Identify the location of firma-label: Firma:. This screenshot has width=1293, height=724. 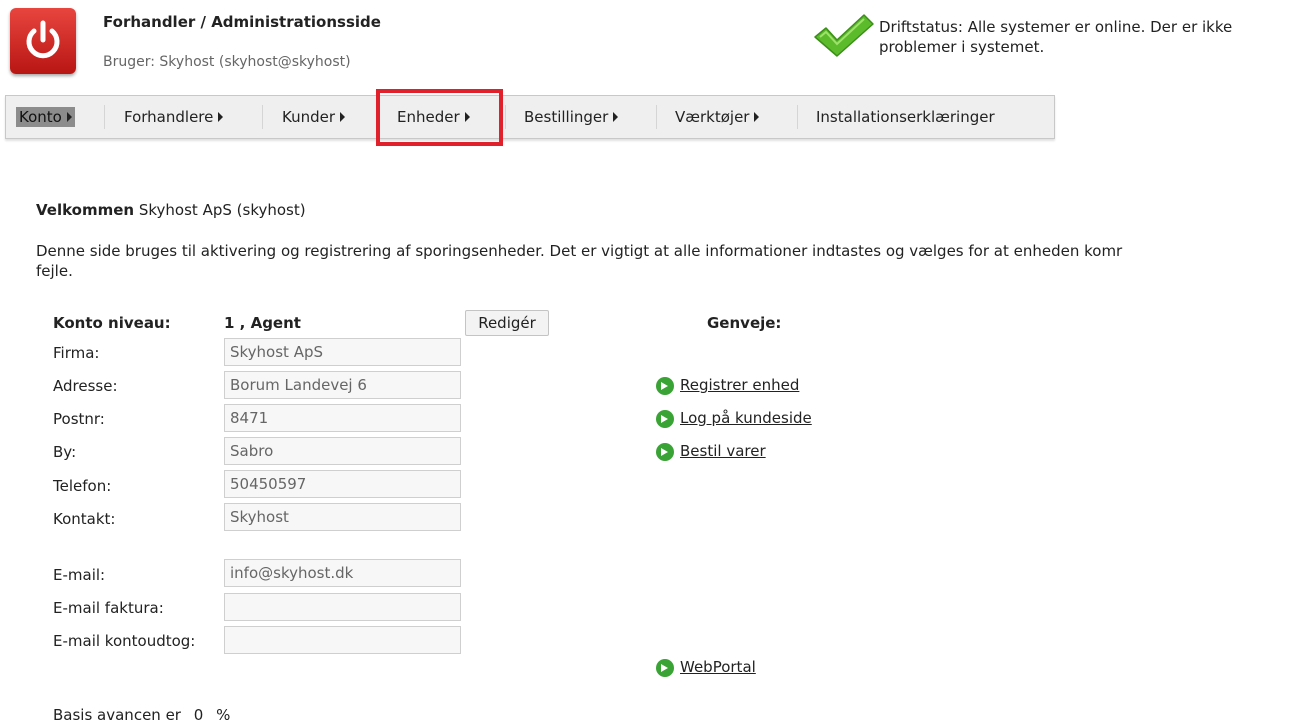
(76, 353).